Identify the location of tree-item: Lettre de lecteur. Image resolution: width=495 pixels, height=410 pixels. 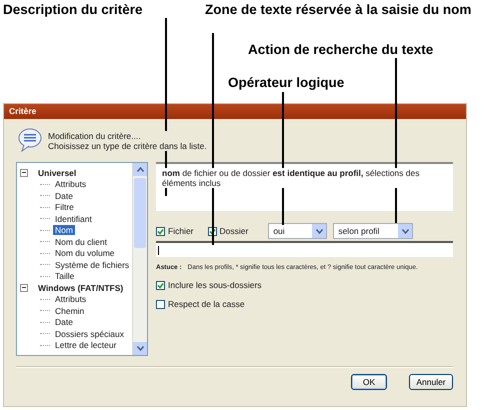
(85, 345).